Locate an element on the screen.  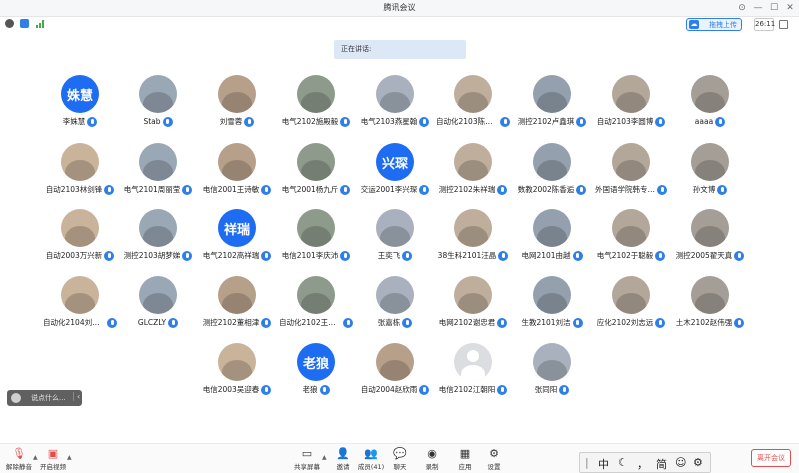
ime-toolbar: | 中 ☾ ， 简 ☺ ⚙ is located at coordinates (645, 462).